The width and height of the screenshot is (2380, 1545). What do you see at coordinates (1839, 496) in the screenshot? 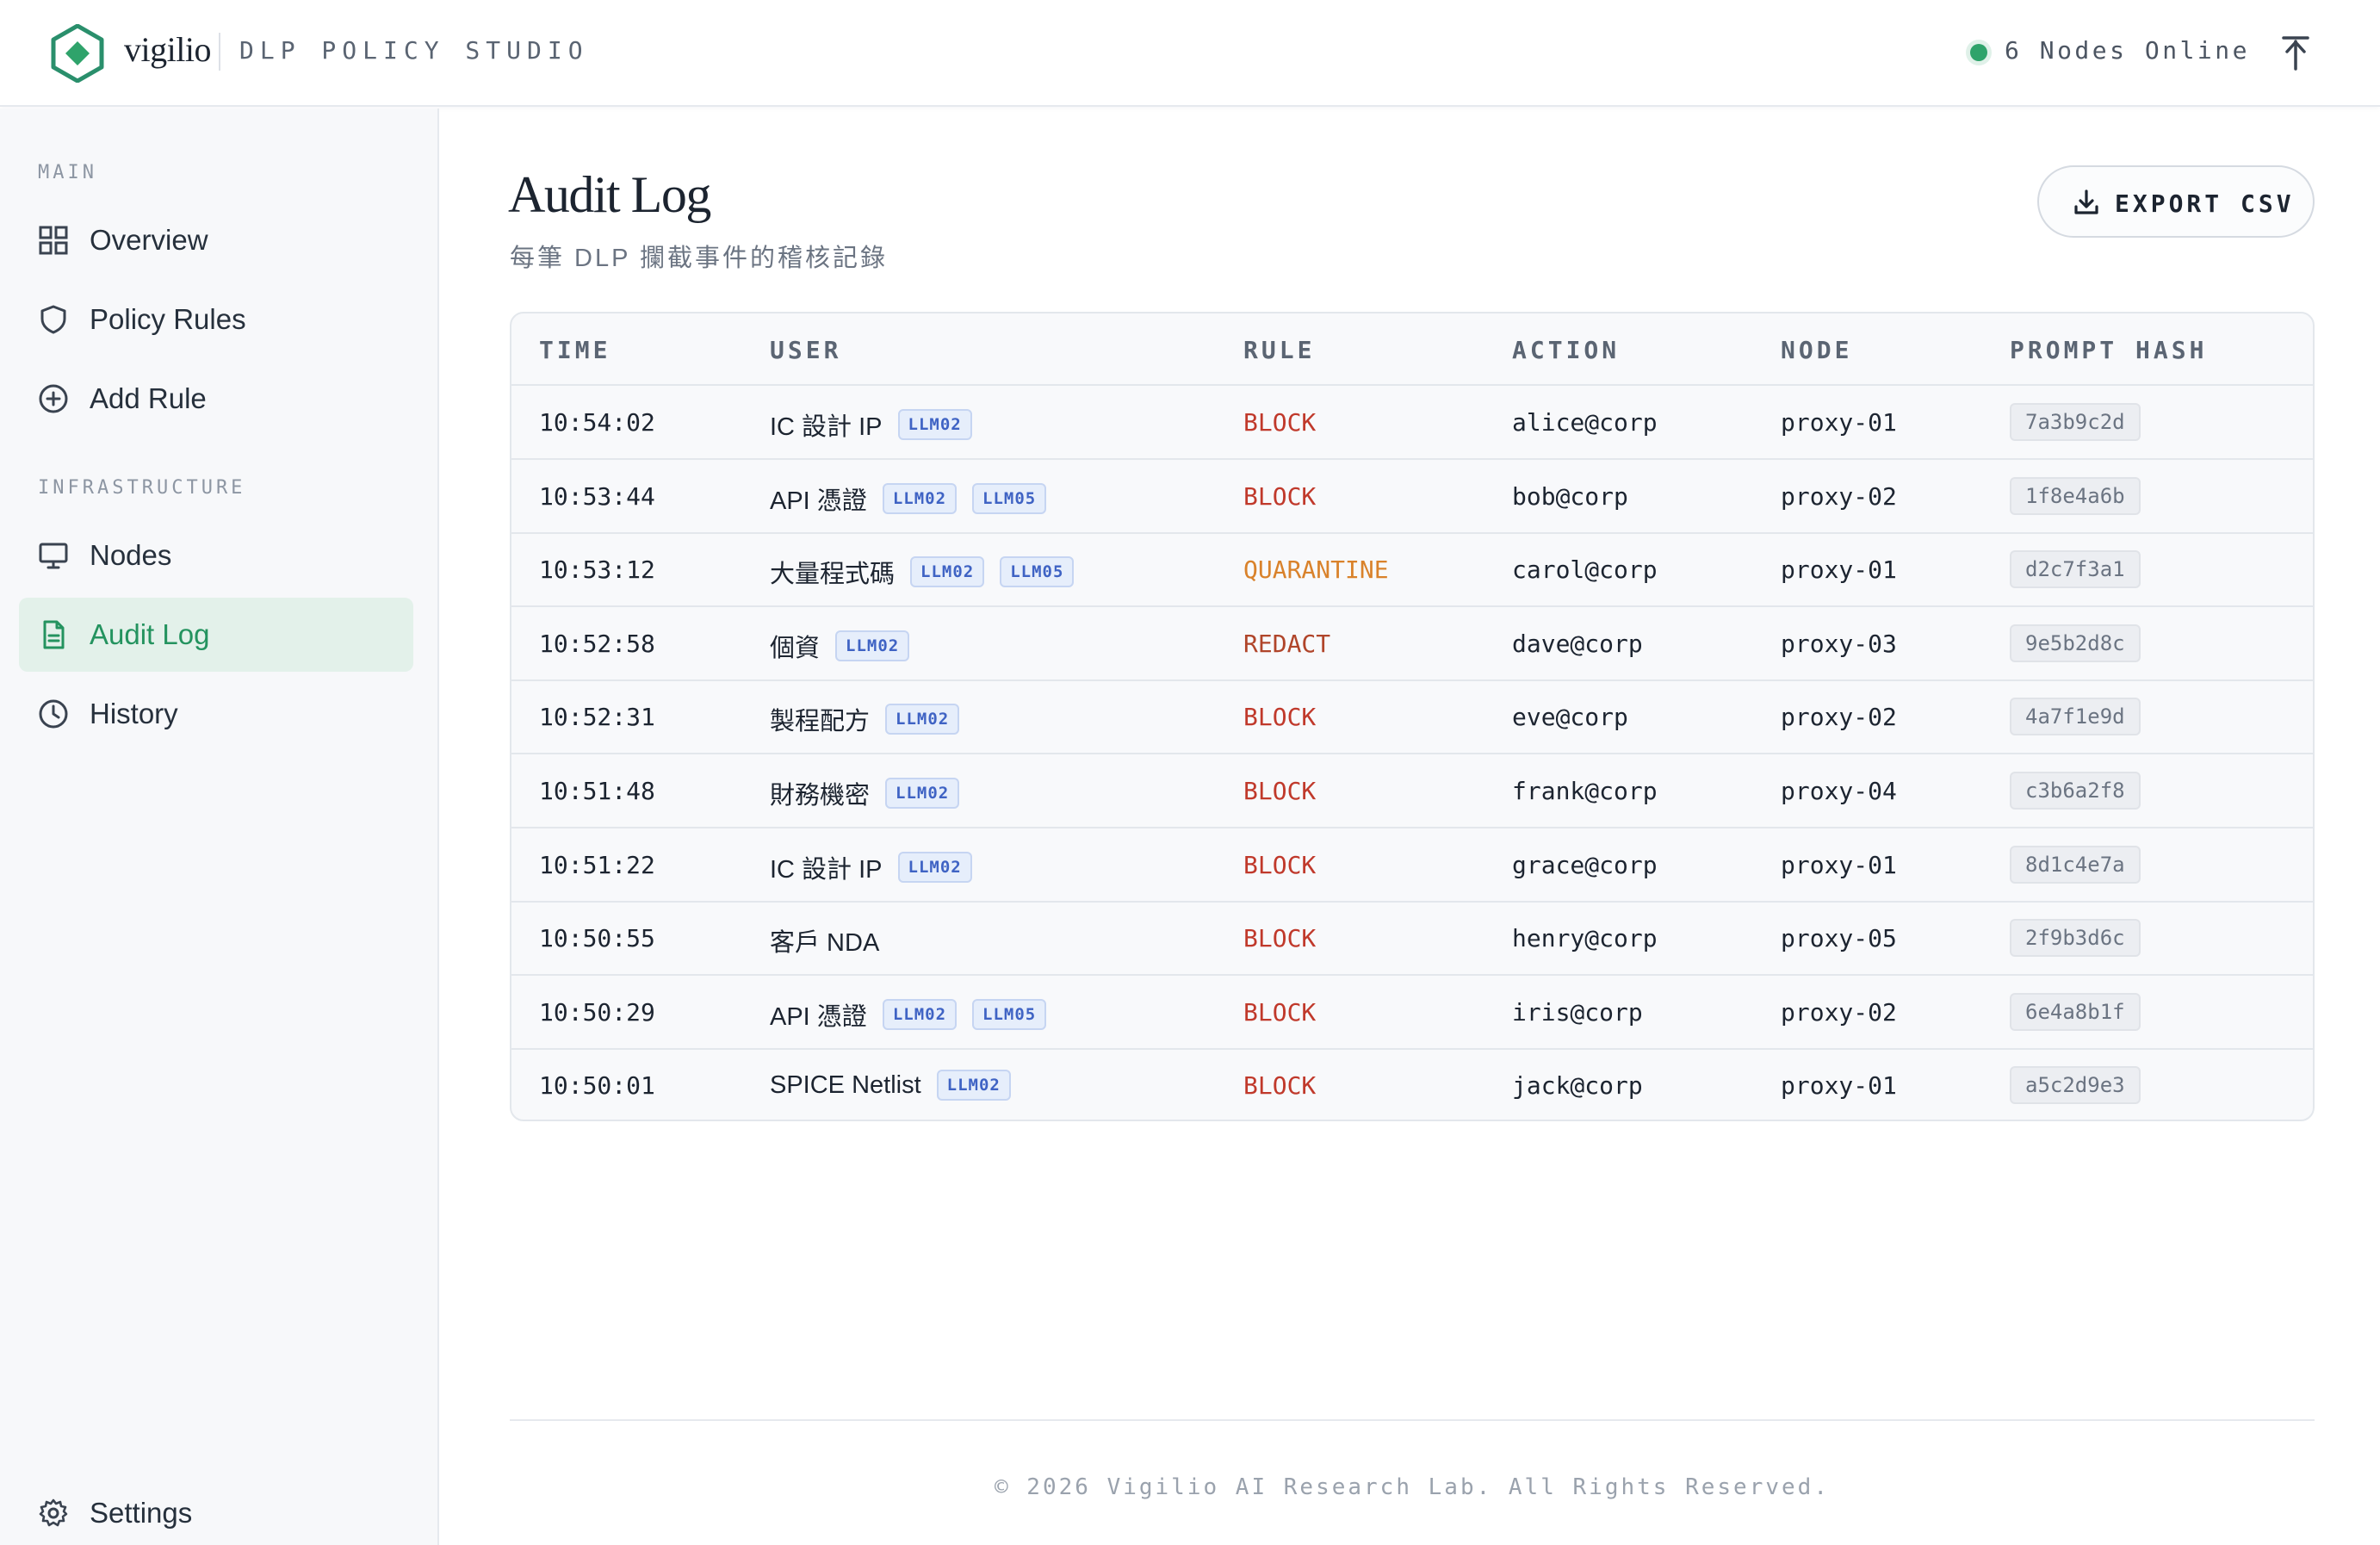
I see `cell-node: proxy-02` at bounding box center [1839, 496].